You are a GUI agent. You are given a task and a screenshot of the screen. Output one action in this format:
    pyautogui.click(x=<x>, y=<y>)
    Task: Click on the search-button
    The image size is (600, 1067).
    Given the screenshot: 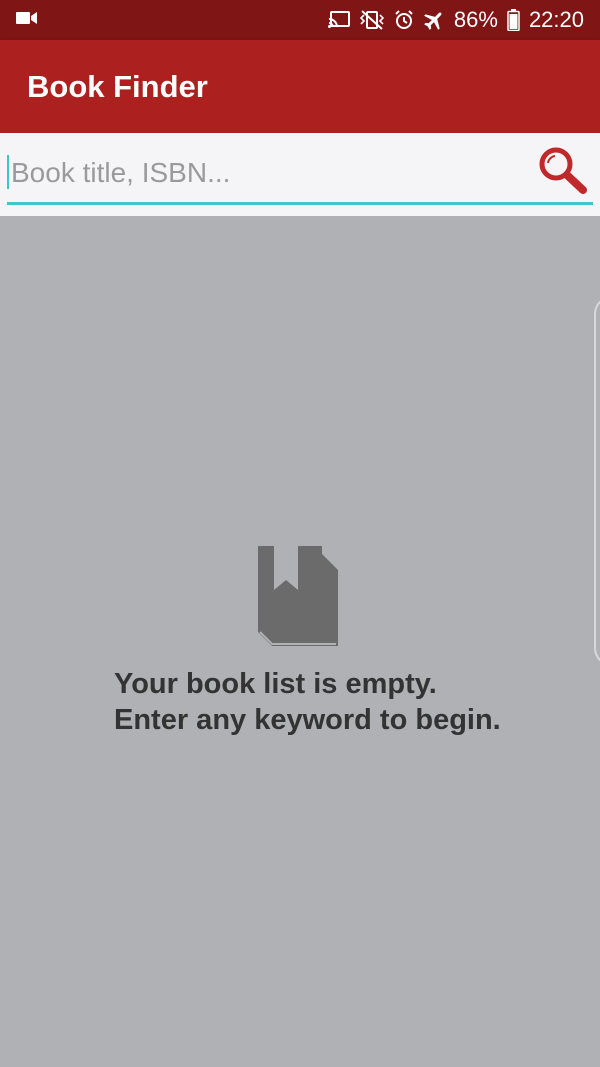 What is the action you would take?
    pyautogui.click(x=563, y=173)
    